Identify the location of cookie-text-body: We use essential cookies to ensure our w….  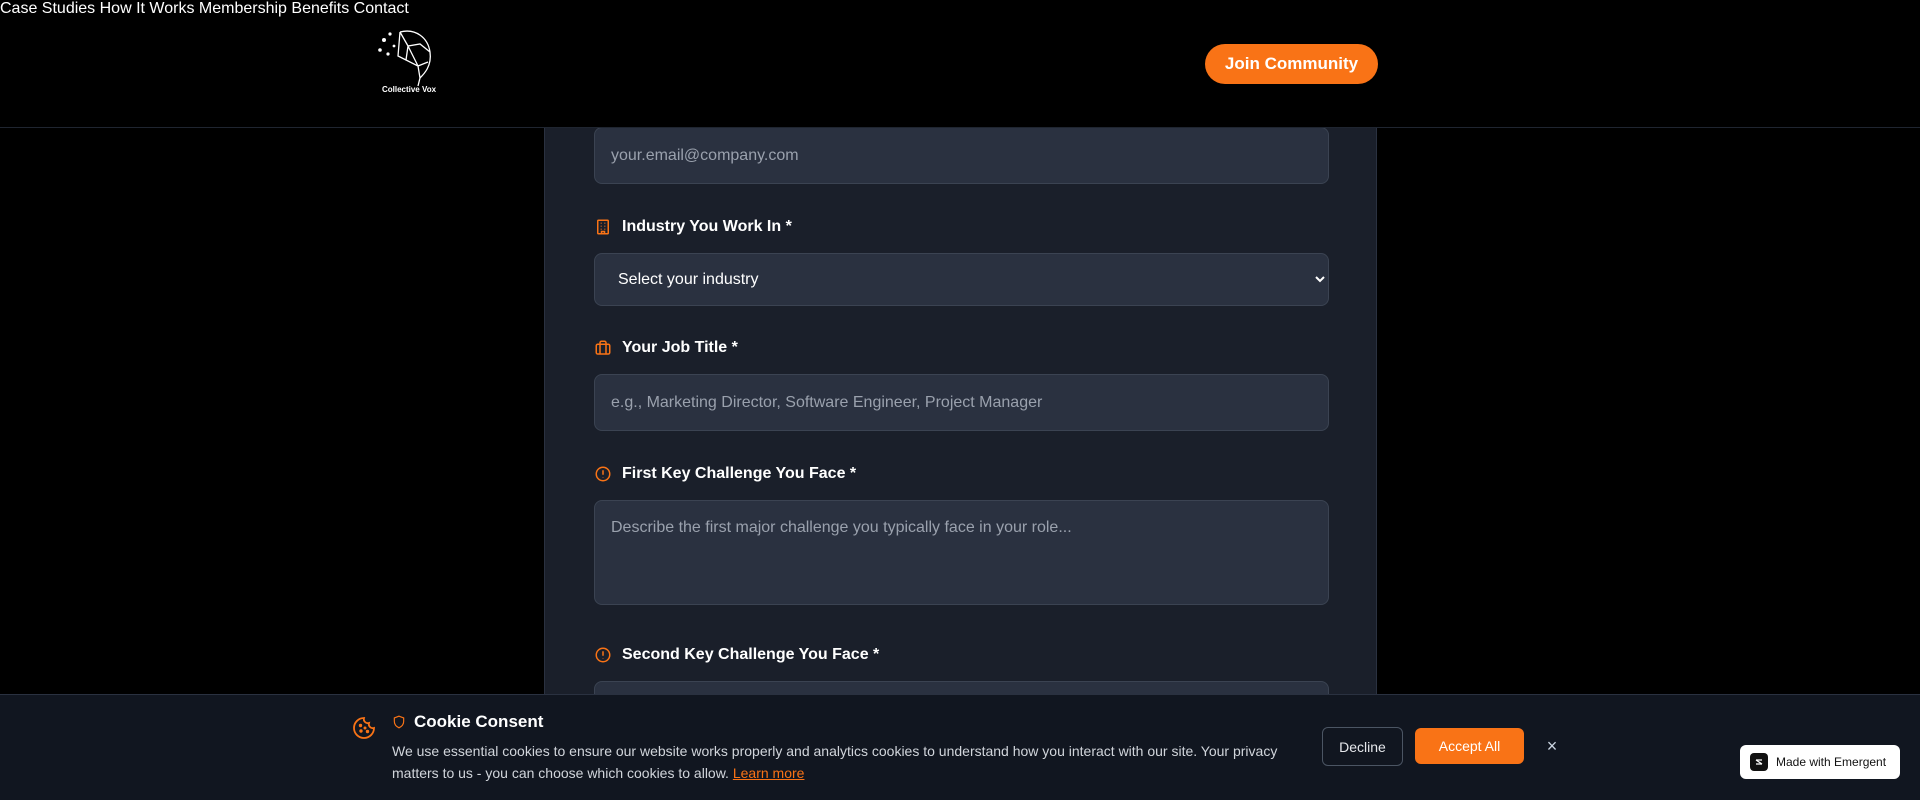
(835, 762).